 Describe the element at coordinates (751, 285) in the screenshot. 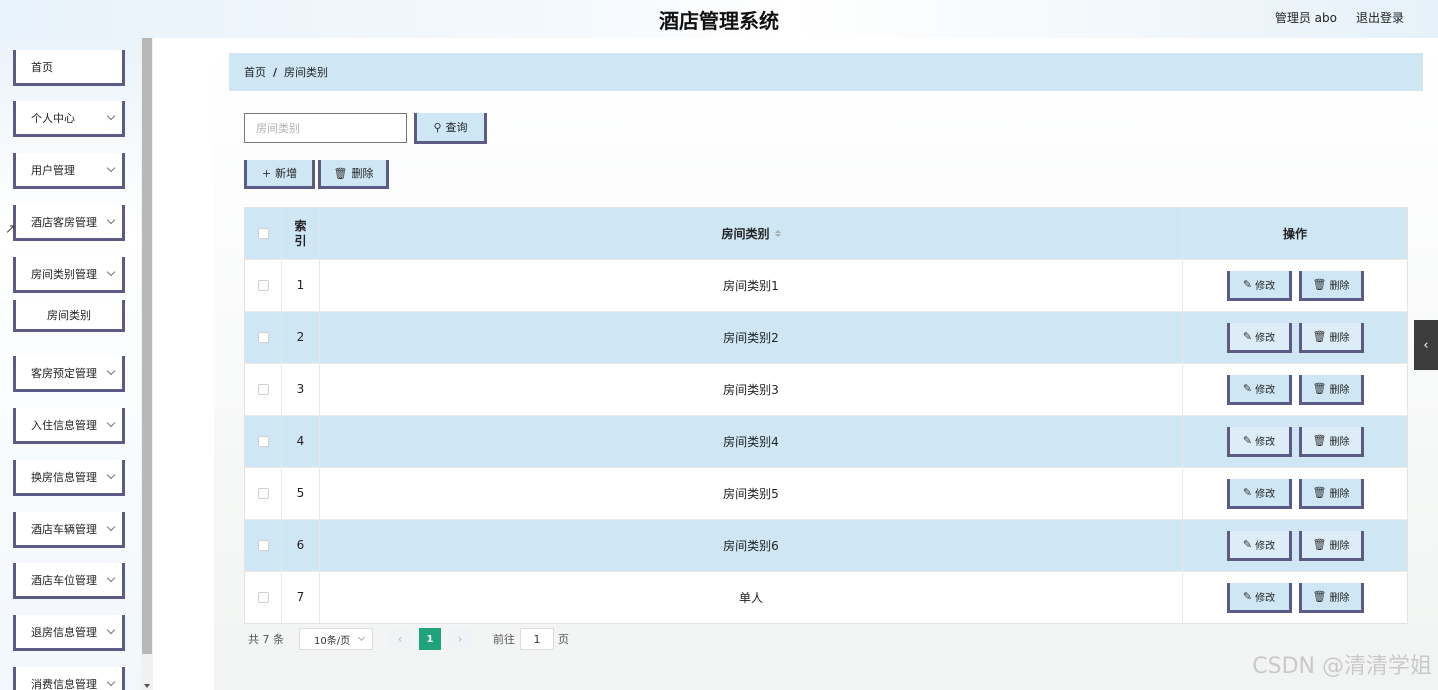

I see `row-name: 房间类别1` at that location.